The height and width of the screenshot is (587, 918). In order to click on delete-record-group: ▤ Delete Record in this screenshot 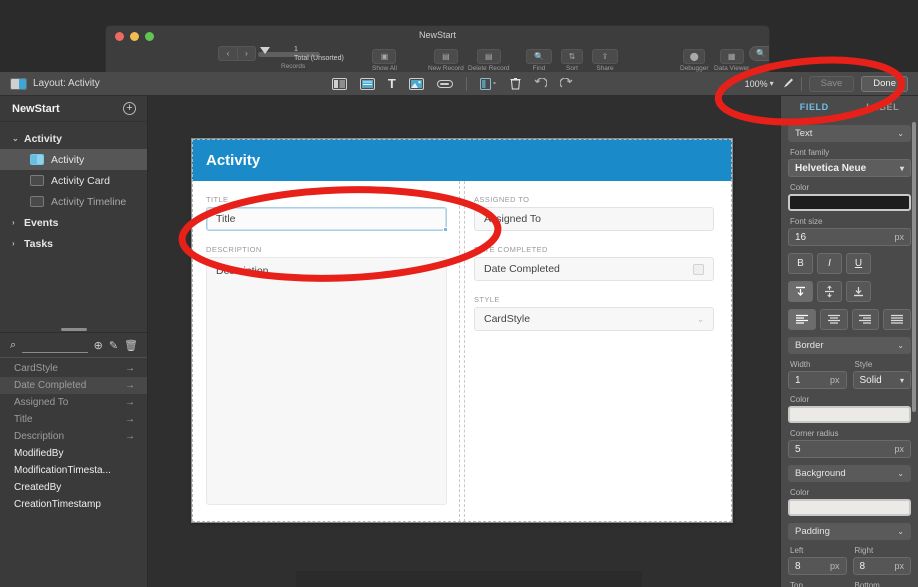, I will do `click(489, 59)`.